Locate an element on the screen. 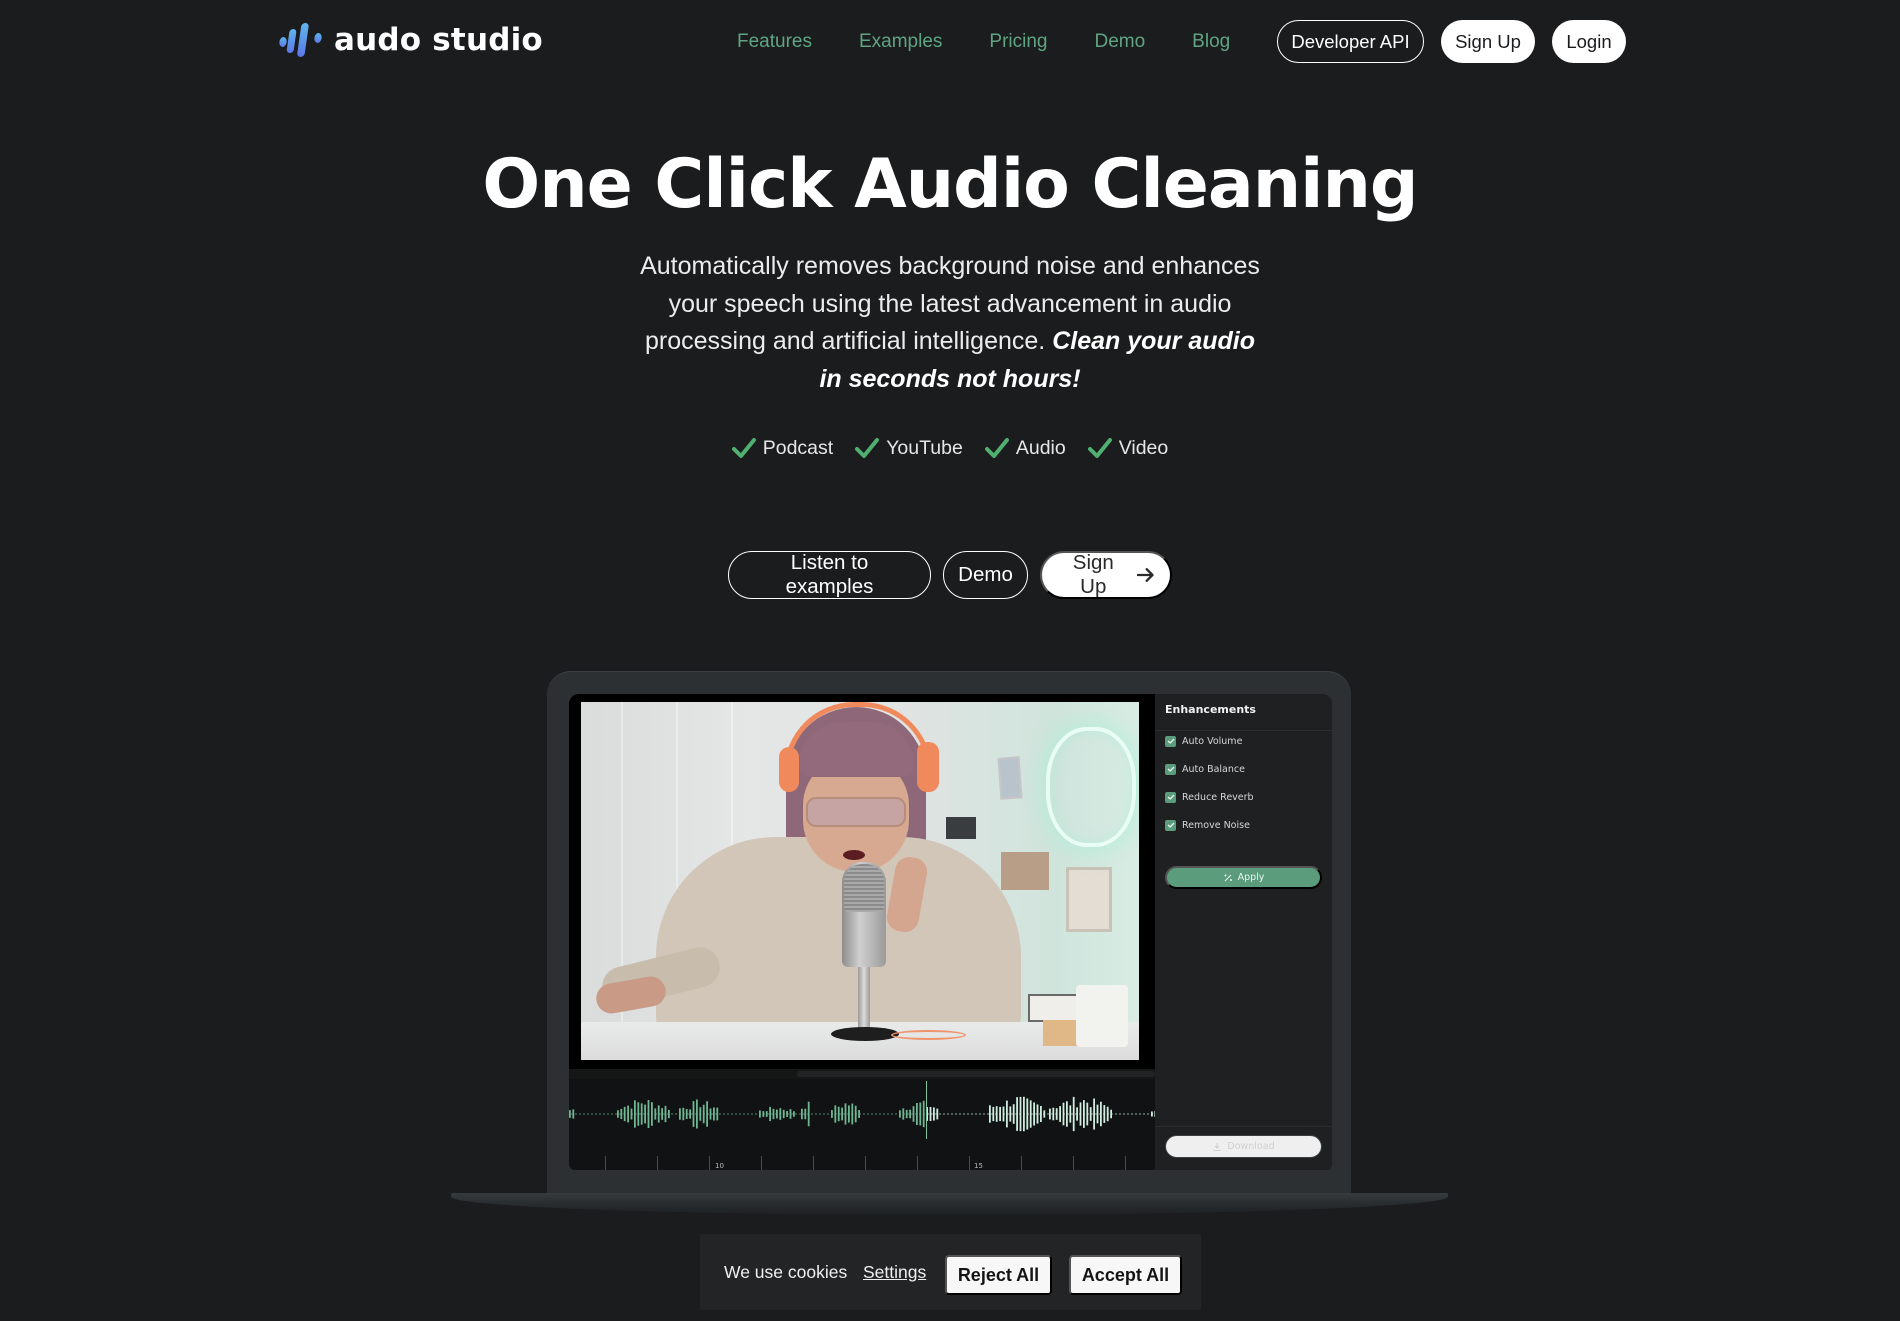 The height and width of the screenshot is (1321, 1900). demo-button: Demo is located at coordinates (985, 575).